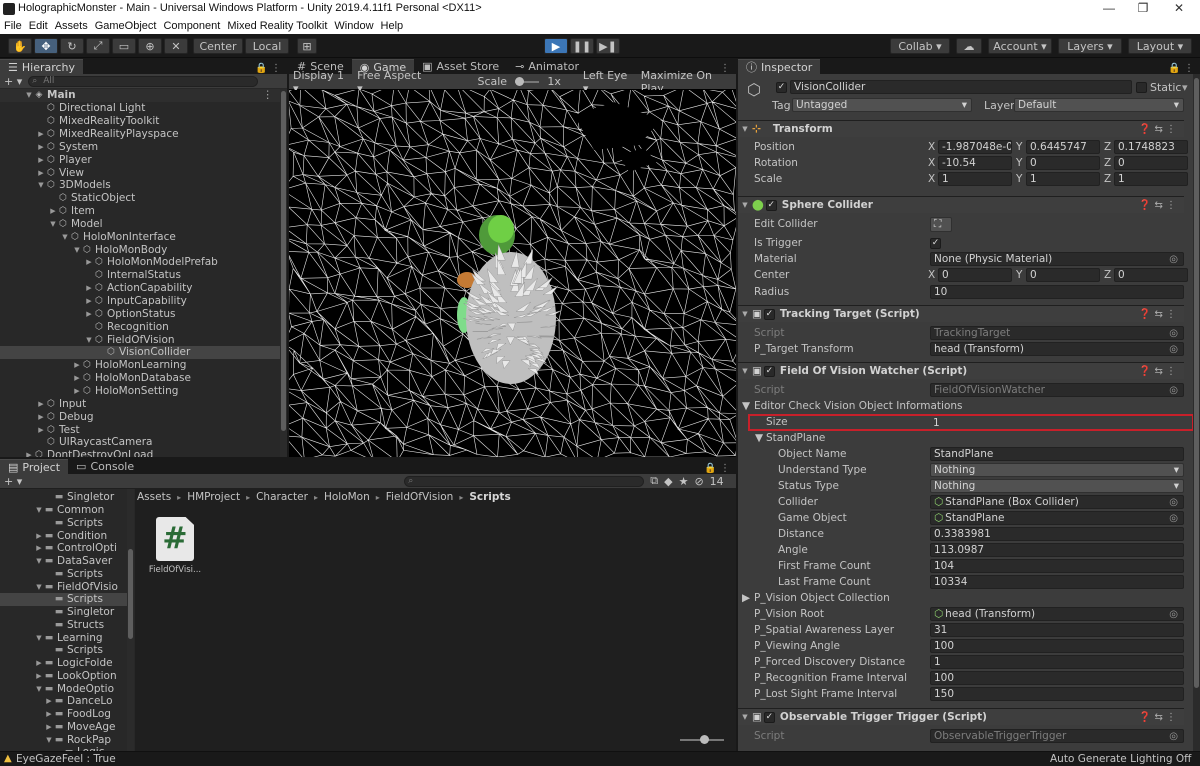 Image resolution: width=1200 pixels, height=766 pixels. I want to click on hierarchy-item: ⬡ Directional Light, so click(140, 108).